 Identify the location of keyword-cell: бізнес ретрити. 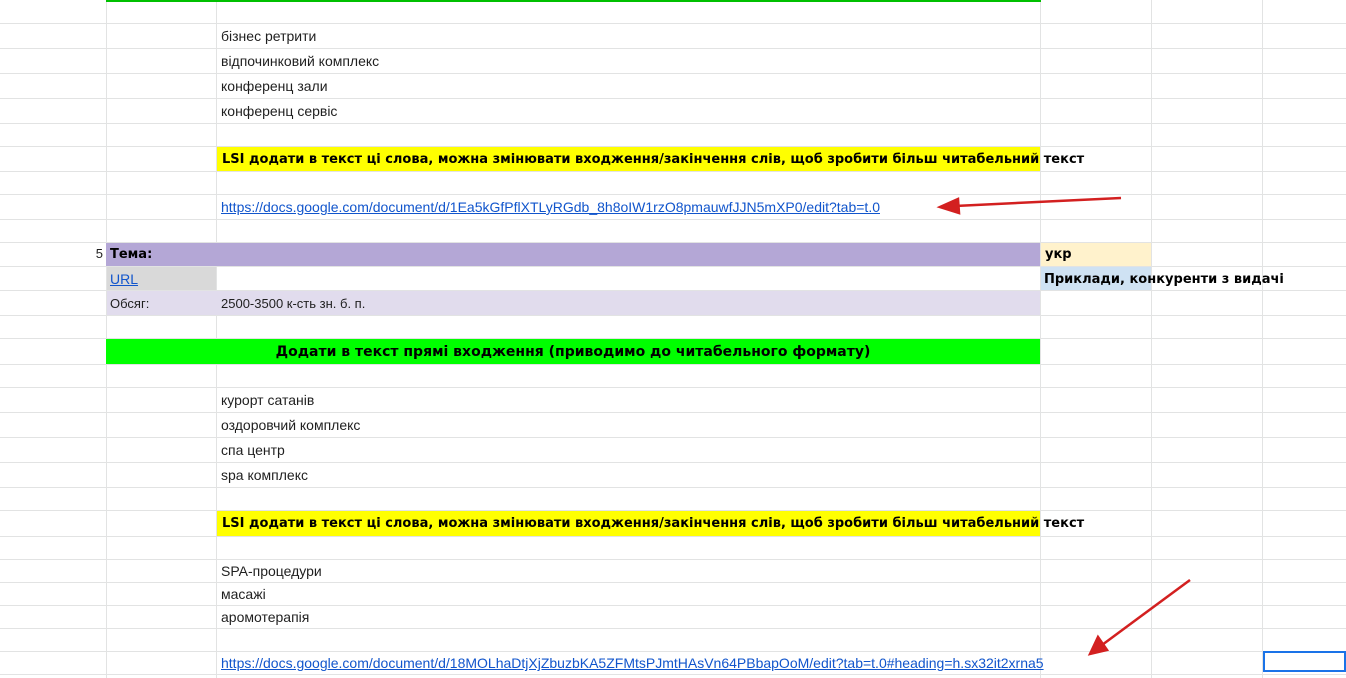
(268, 36).